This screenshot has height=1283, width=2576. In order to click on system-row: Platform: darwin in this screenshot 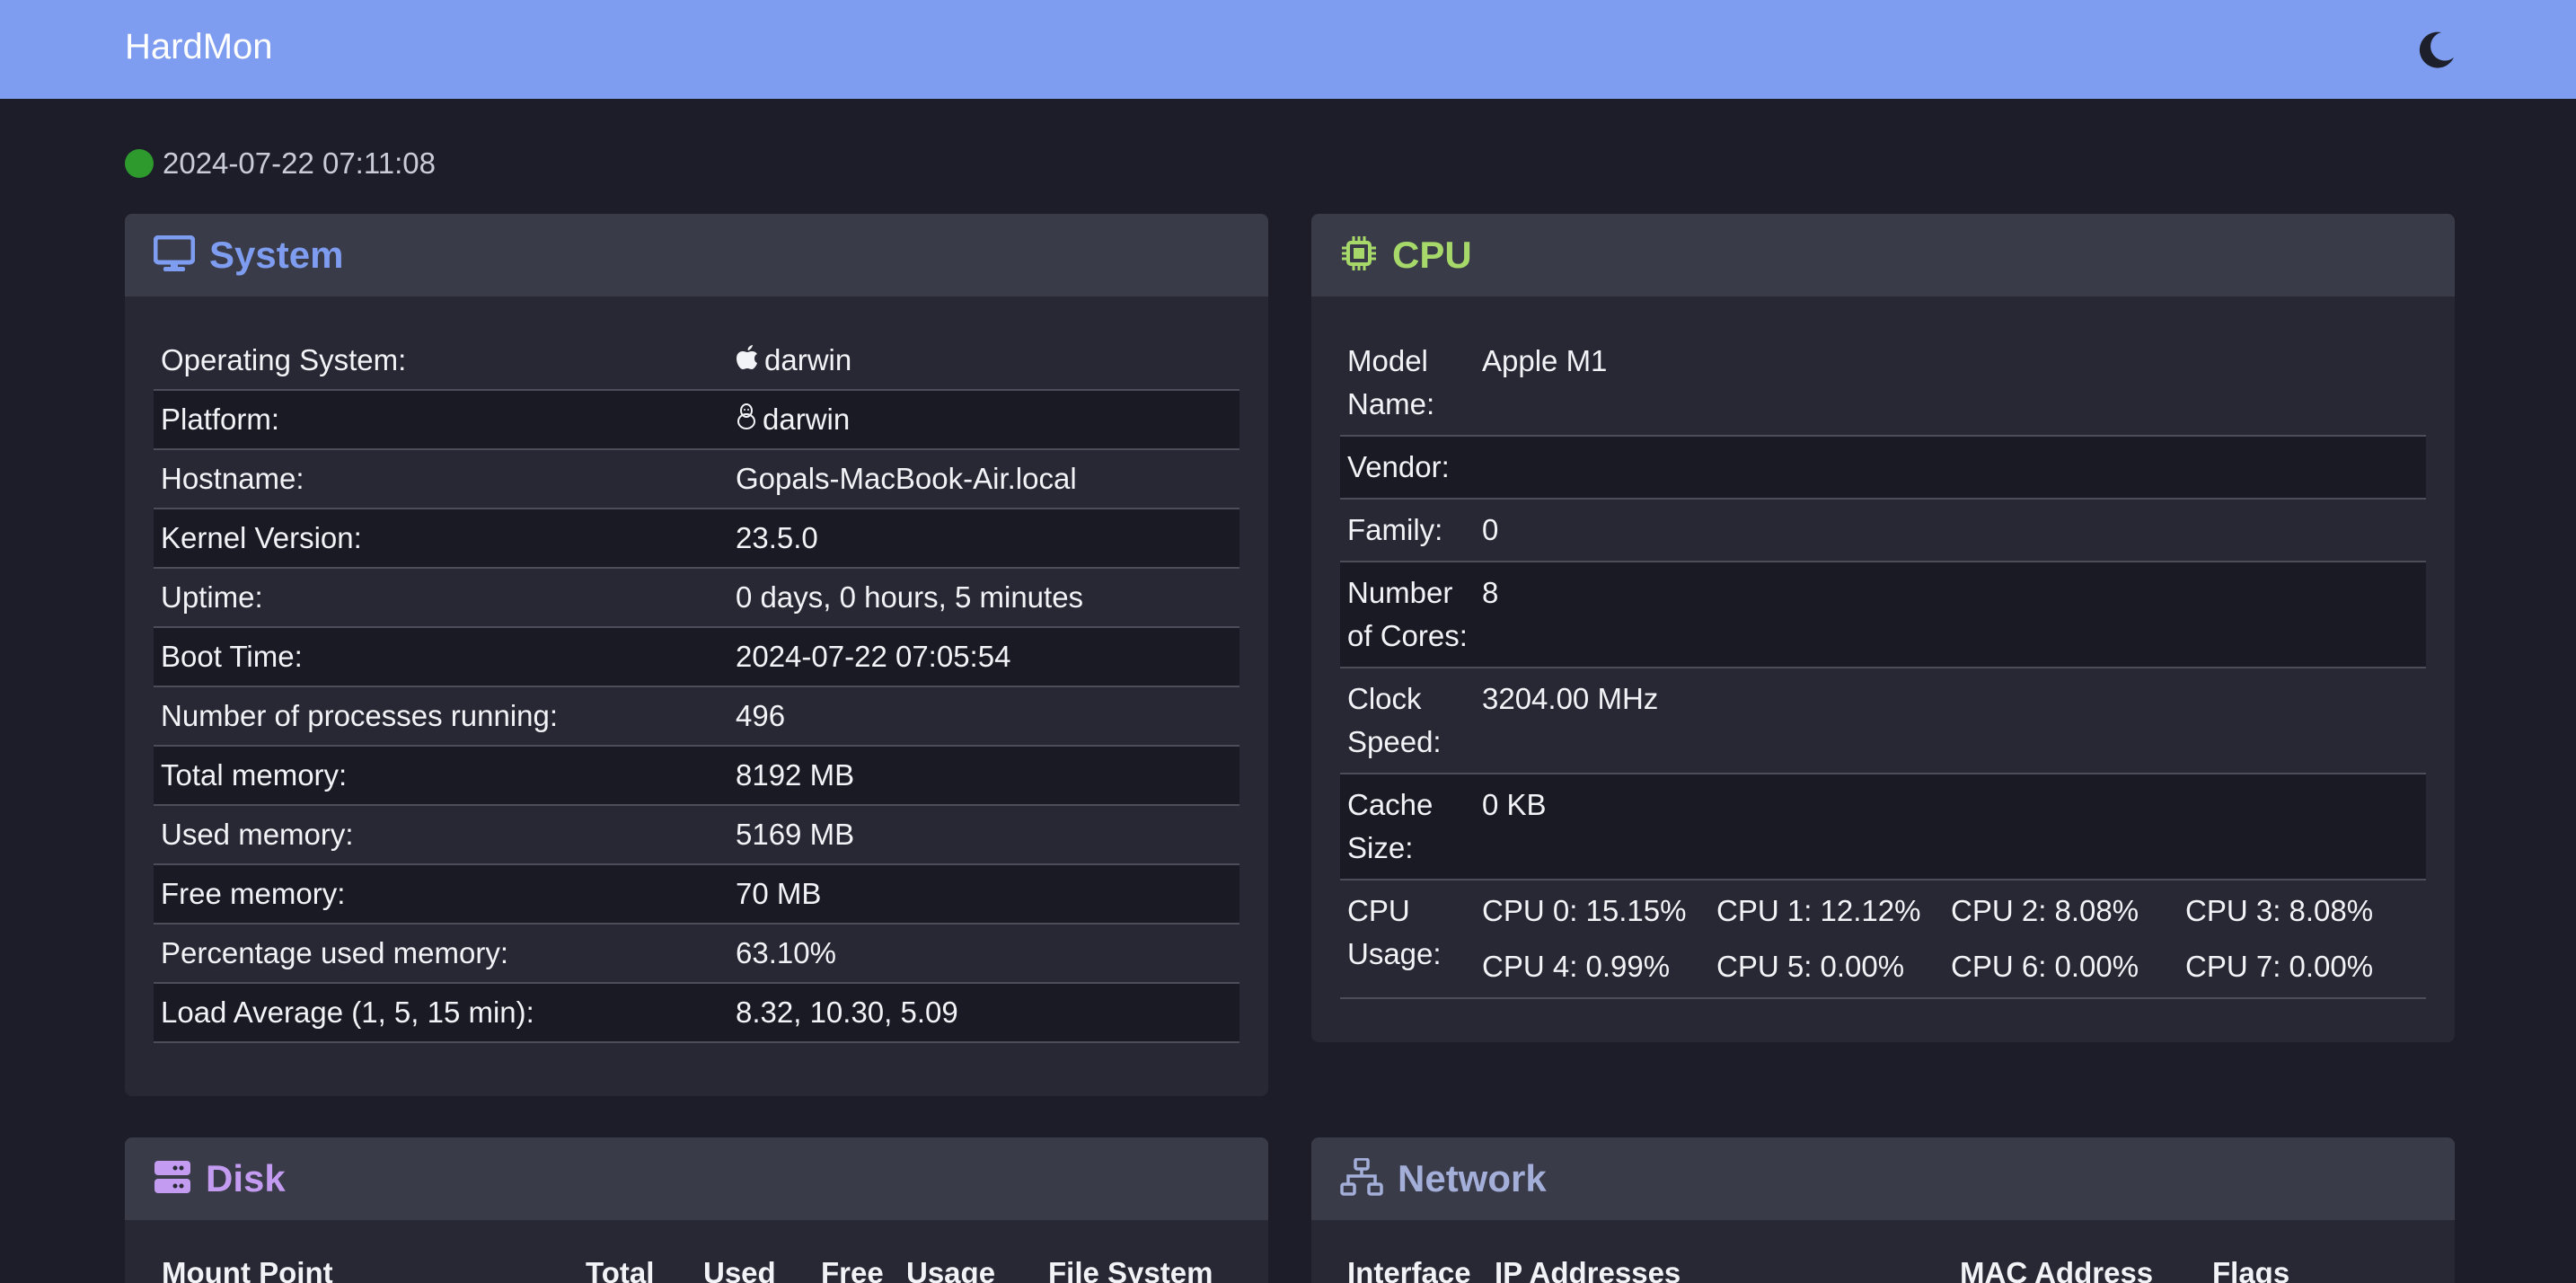, I will do `click(696, 420)`.